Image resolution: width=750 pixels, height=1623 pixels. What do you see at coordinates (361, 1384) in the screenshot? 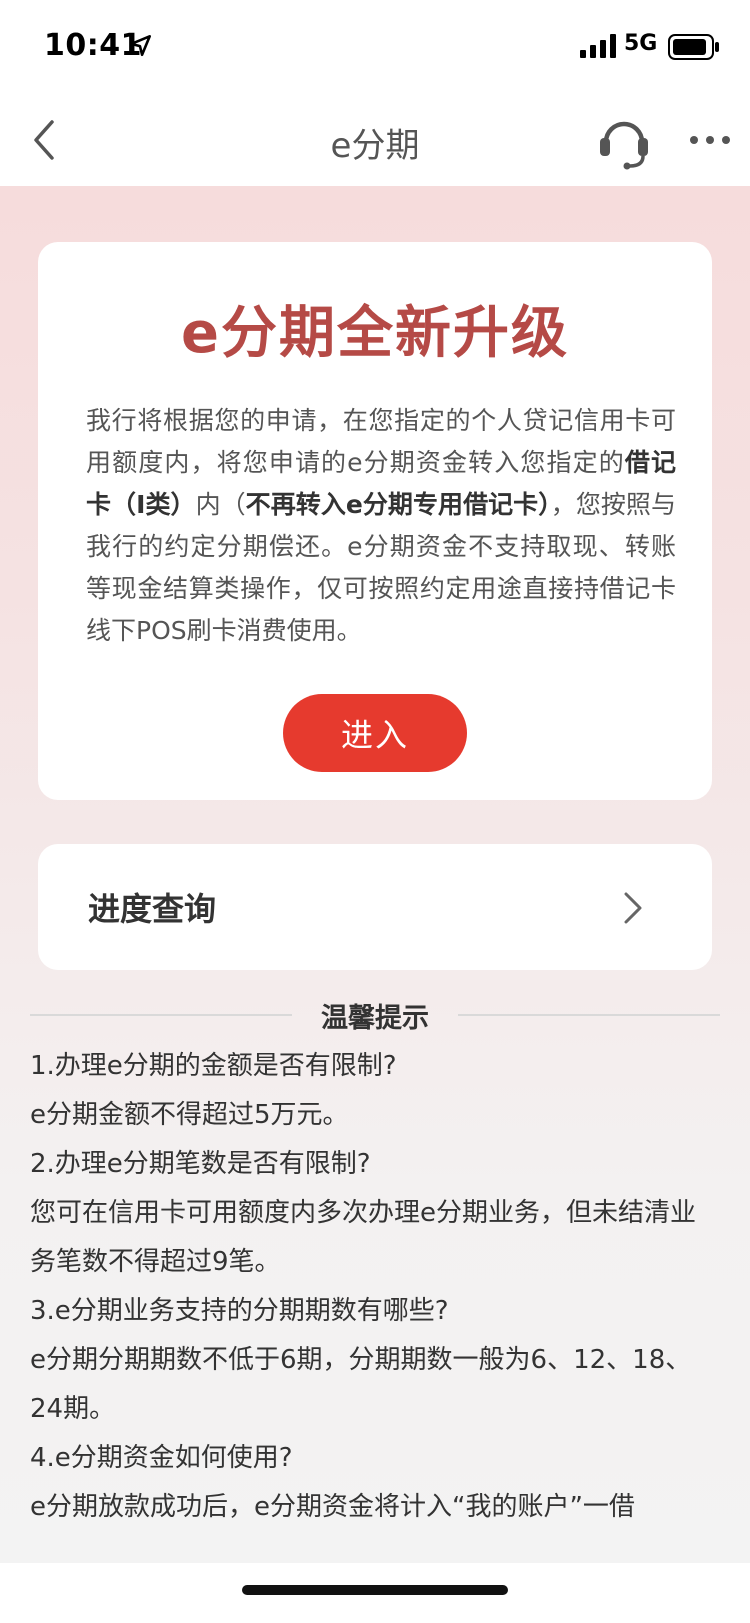
I see `faq-answer-3: e分期分期期数不低于6期，分期期数一般为6、12、18、24期。` at bounding box center [361, 1384].